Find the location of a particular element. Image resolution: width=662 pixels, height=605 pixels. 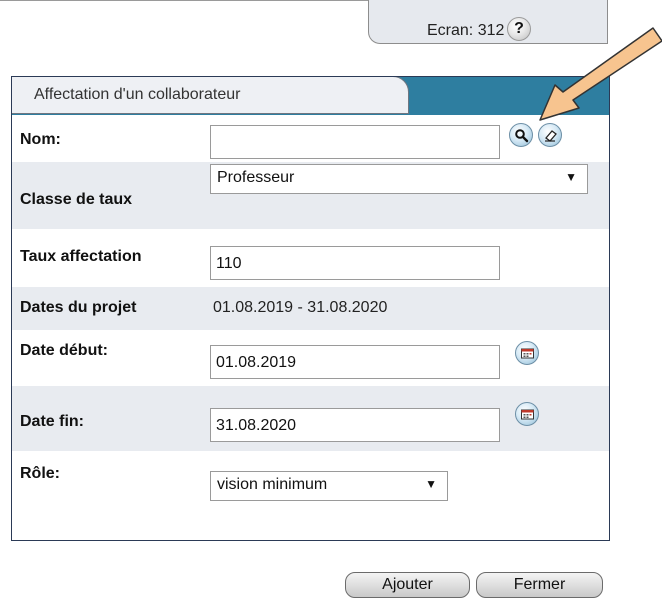

row-dates-projet: Dates du projet 01.08.2019 - 31.08.2020 is located at coordinates (310, 308).